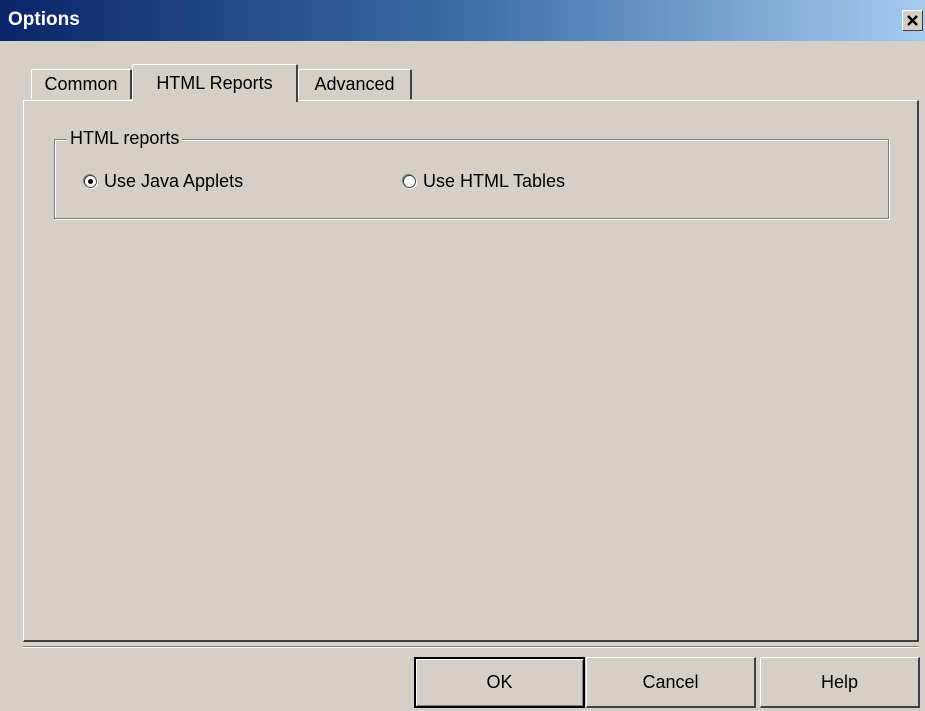  I want to click on group-legend: HTML reports, so click(125, 138).